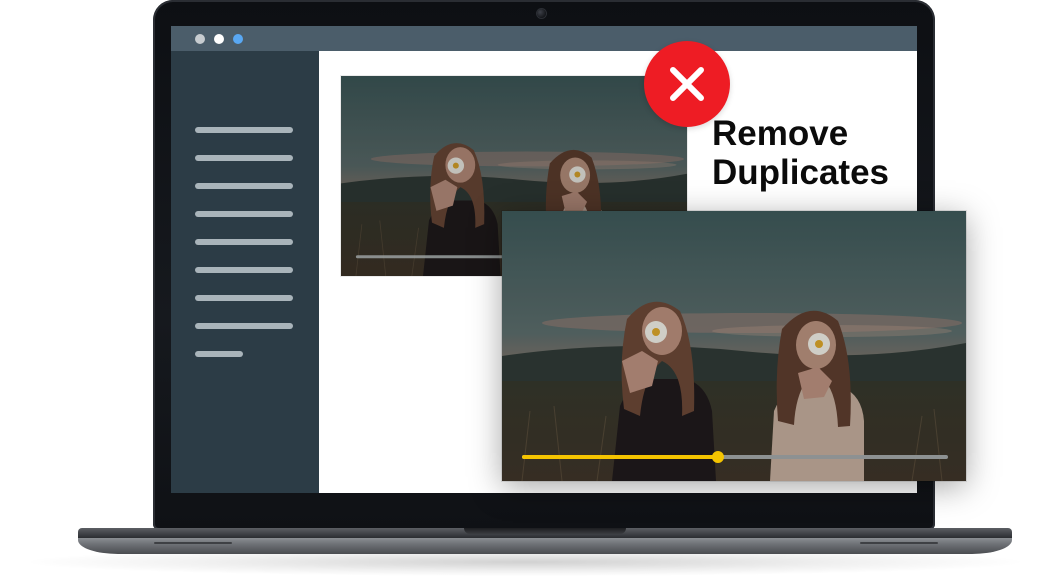 This screenshot has height=582, width=1050. What do you see at coordinates (800, 172) in the screenshot?
I see `headline-line-2: Duplicates` at bounding box center [800, 172].